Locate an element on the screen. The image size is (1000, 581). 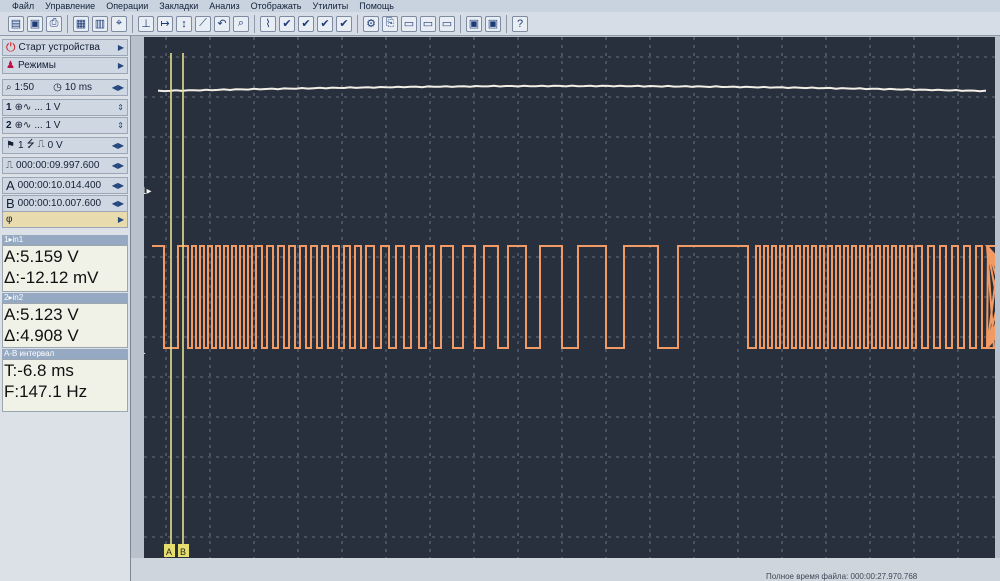
start-device-menu: ⏻ Старт устройства ▶ is located at coordinates (65, 47).